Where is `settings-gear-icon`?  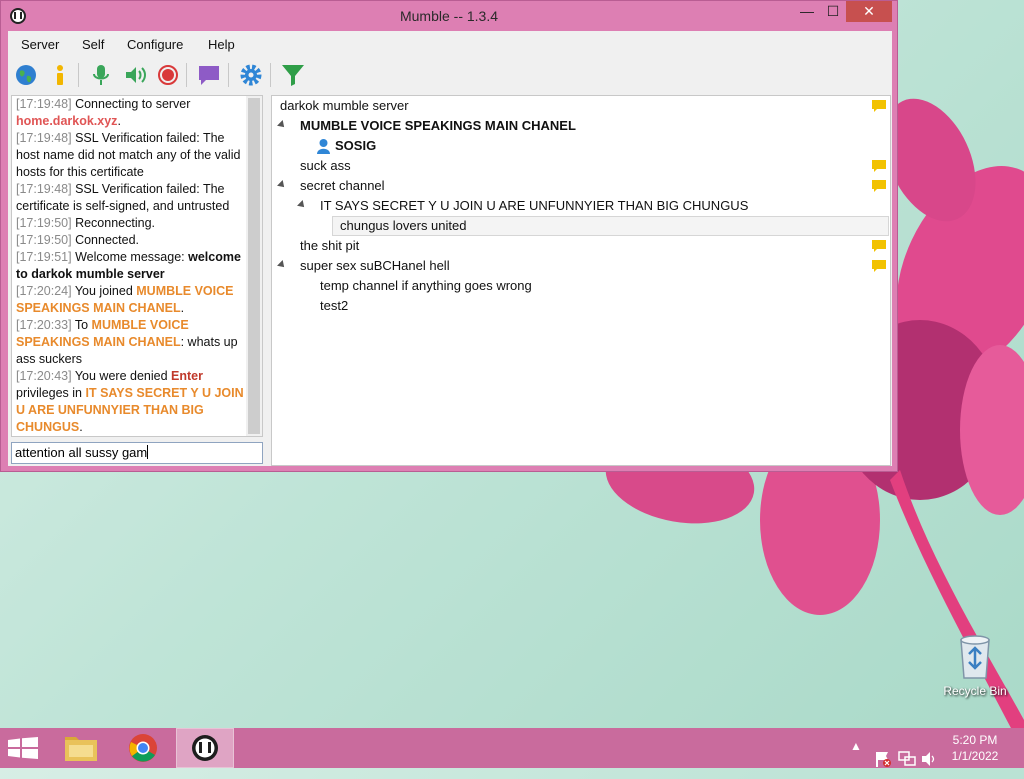 settings-gear-icon is located at coordinates (251, 75).